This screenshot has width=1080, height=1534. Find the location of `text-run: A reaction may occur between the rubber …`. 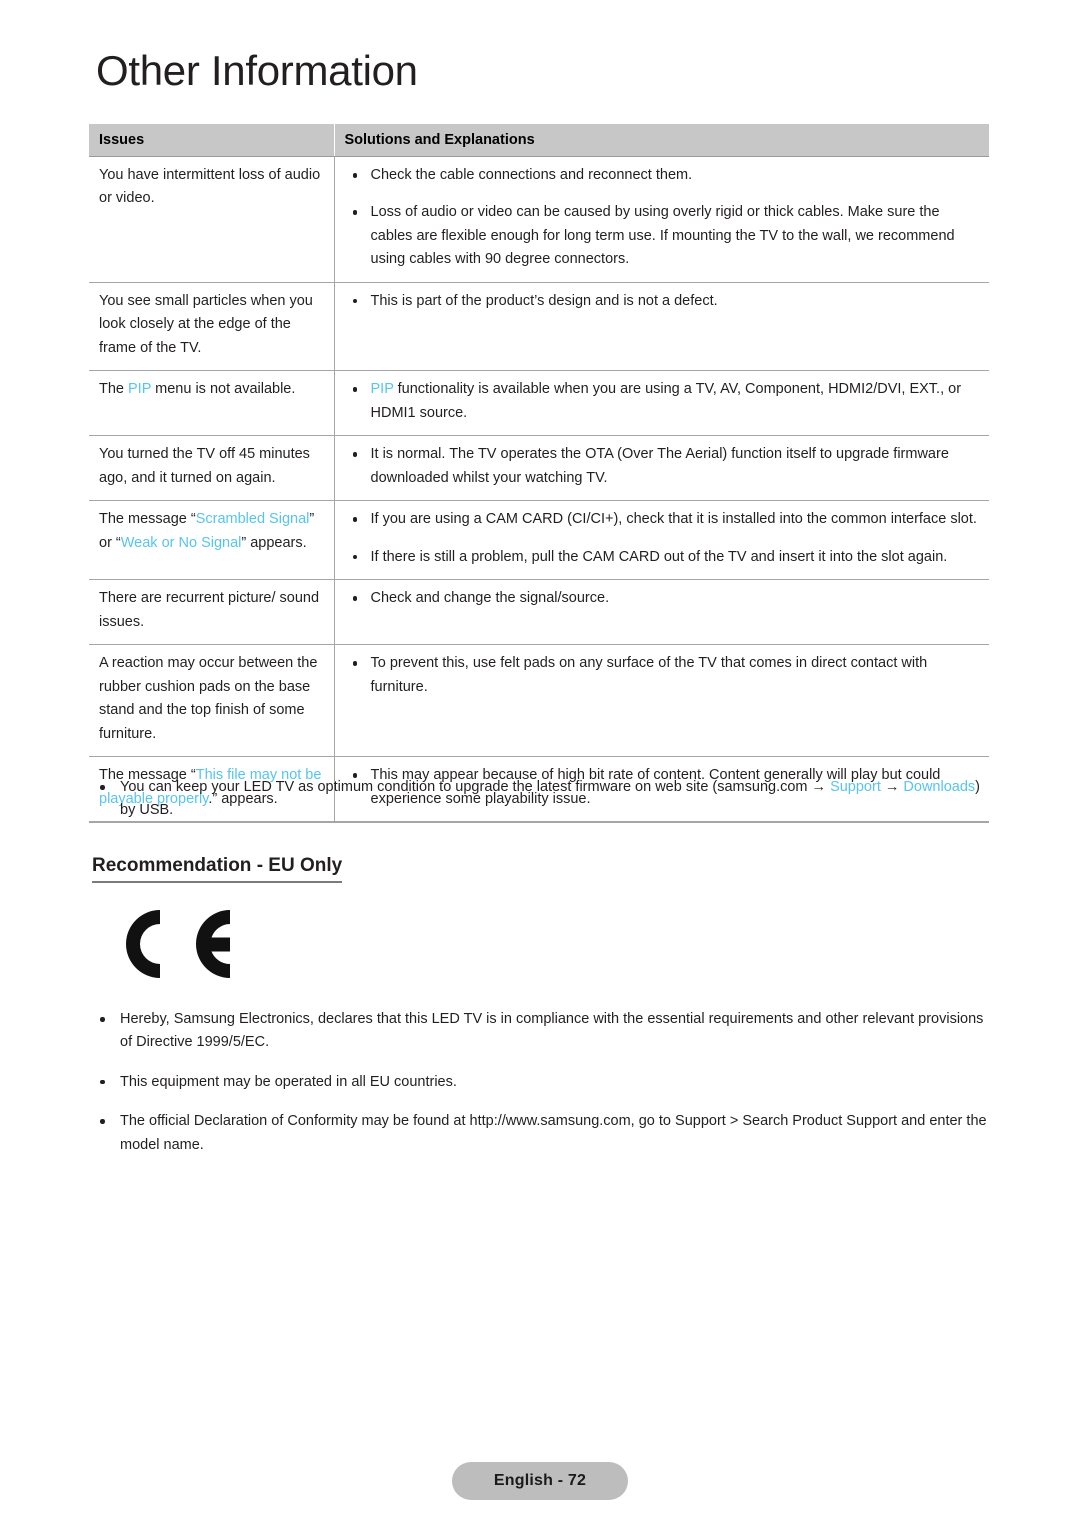

text-run: A reaction may occur between the rubber … is located at coordinates (208, 698).